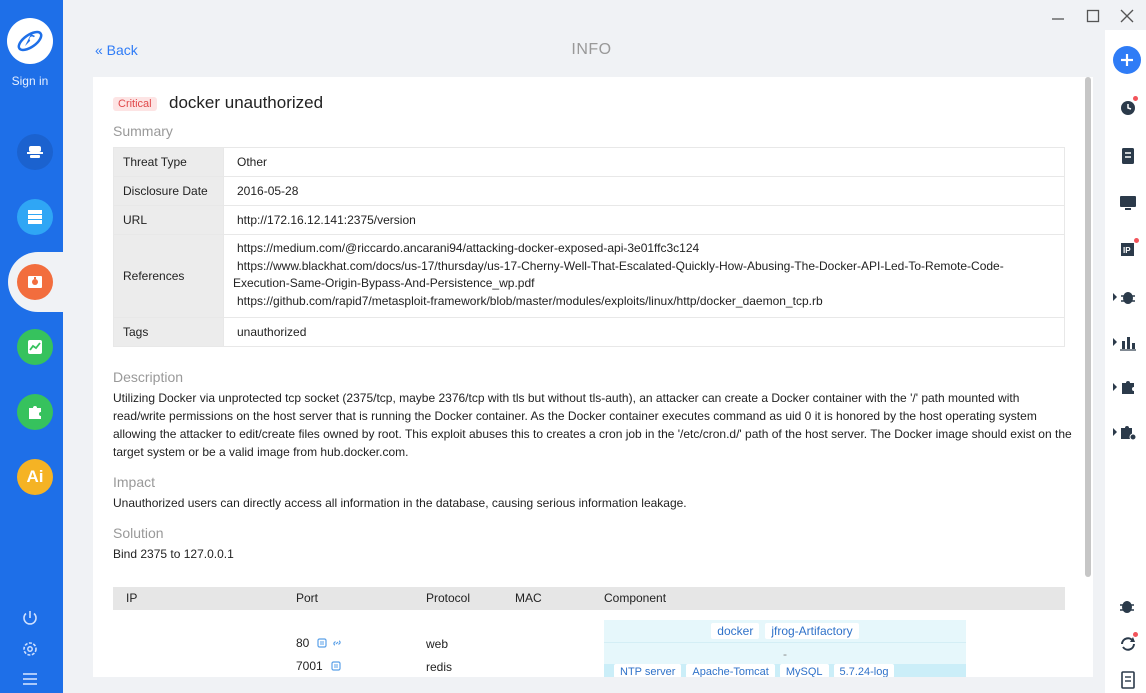 Image resolution: width=1146 pixels, height=693 pixels. I want to click on component-row: docker jfrog-Artifactory, so click(785, 631).